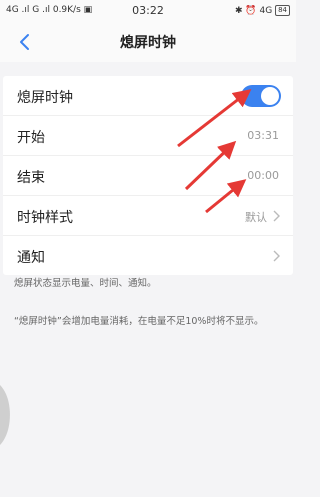 Image resolution: width=320 pixels, height=497 pixels. I want to click on app-header: 熄屏时钟, so click(148, 42).